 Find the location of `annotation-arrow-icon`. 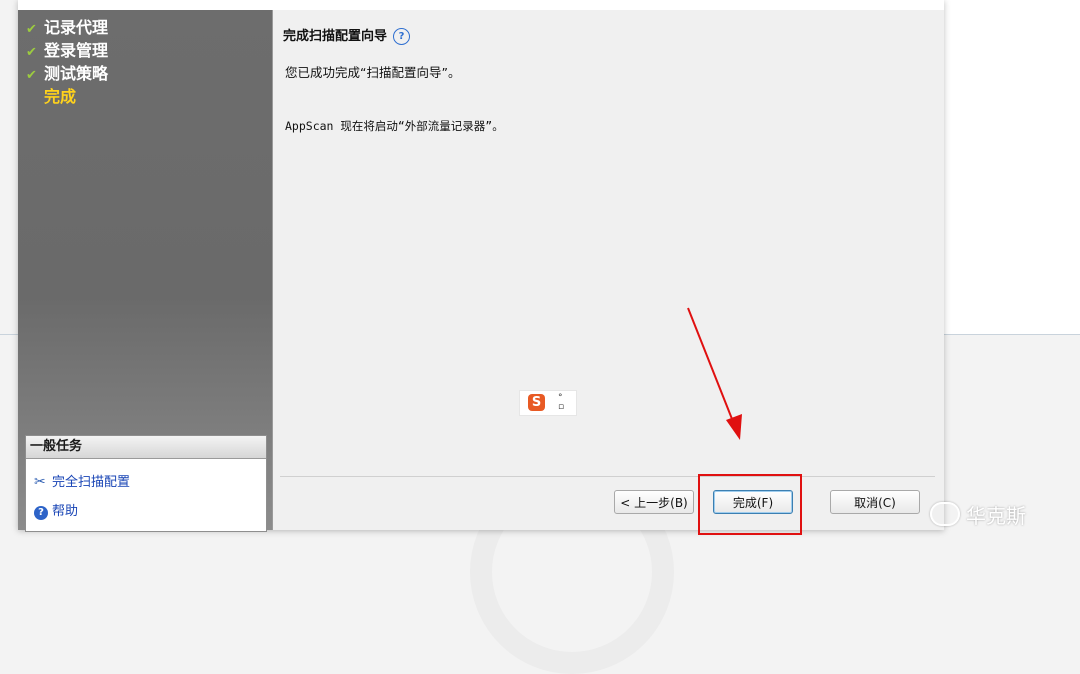

annotation-arrow-icon is located at coordinates (714, 373).